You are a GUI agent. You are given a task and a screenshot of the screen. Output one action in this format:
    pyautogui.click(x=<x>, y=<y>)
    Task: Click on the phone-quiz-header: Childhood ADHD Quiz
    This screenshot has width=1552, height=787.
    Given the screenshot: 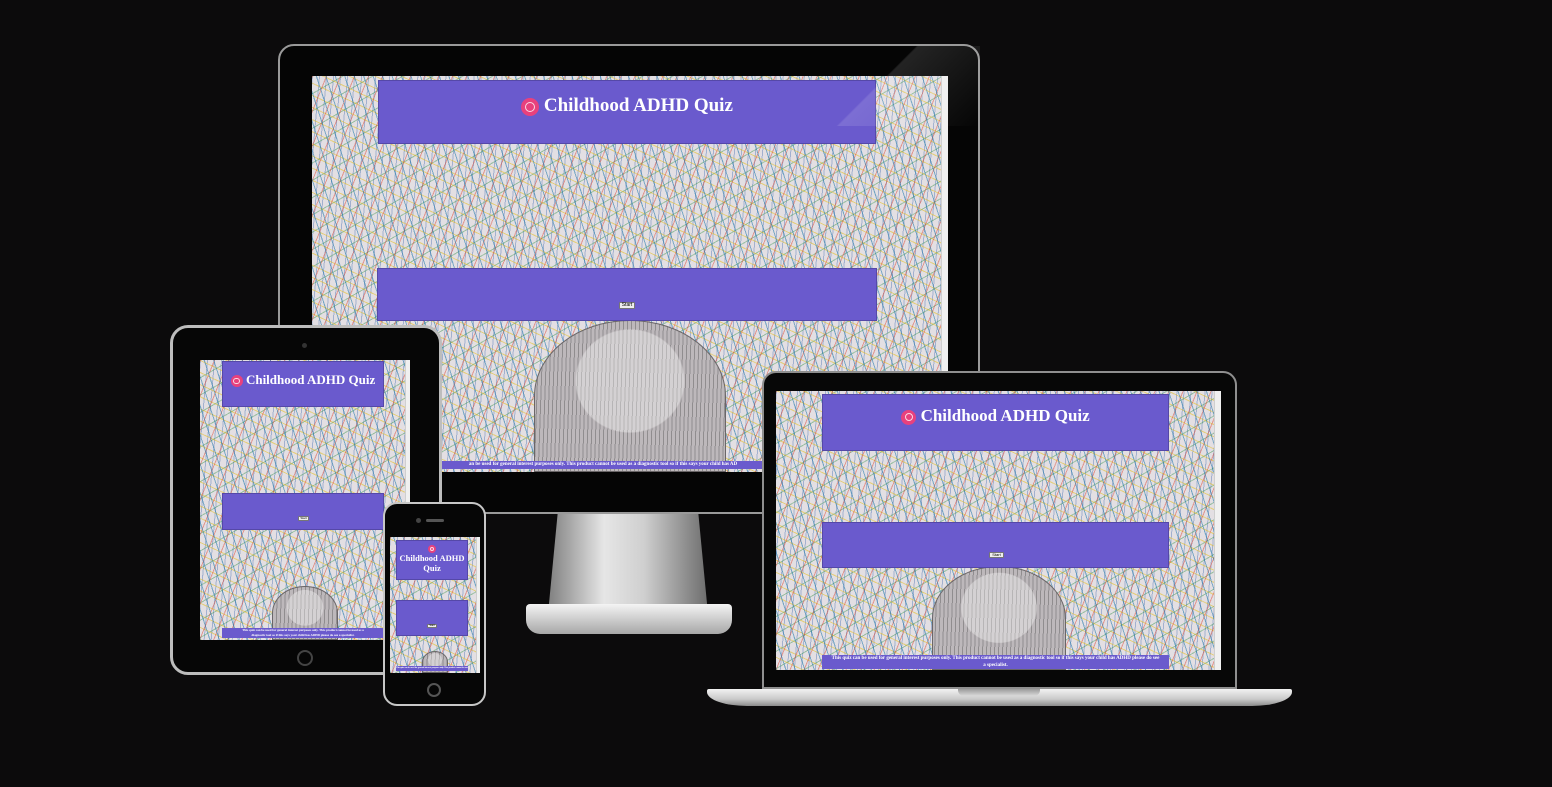 What is the action you would take?
    pyautogui.click(x=432, y=560)
    